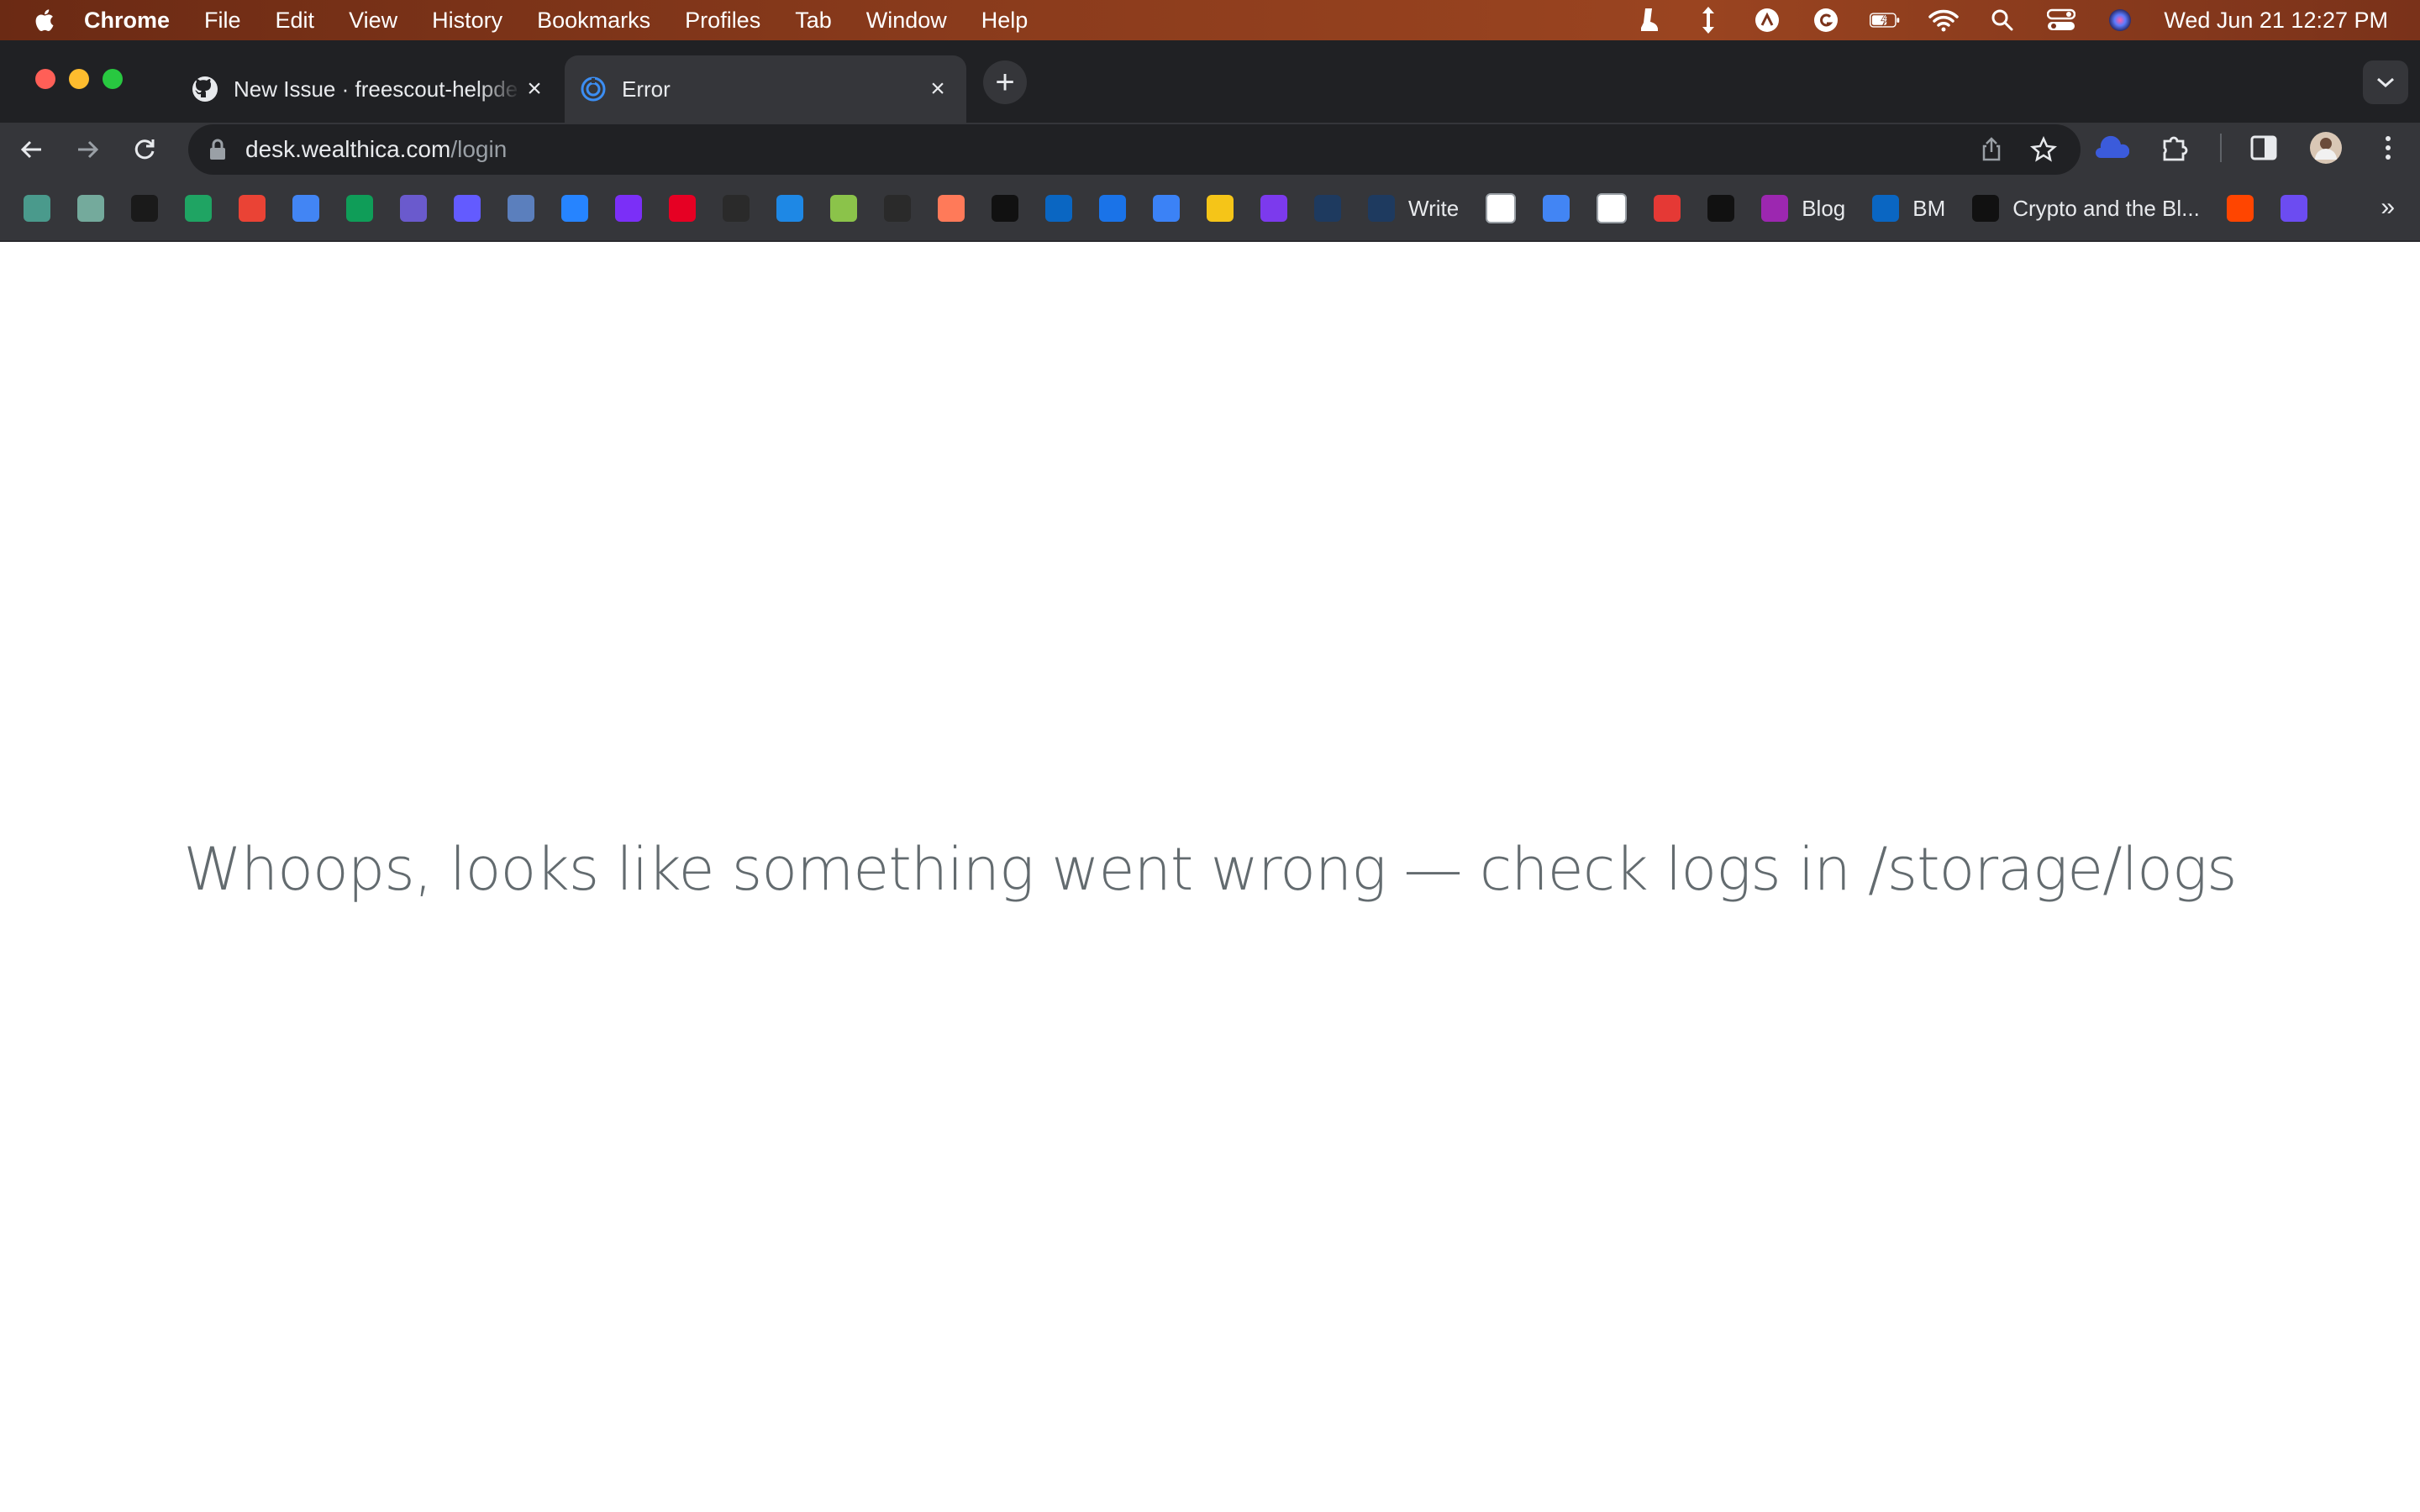  What do you see at coordinates (144, 149) in the screenshot?
I see `reload-button` at bounding box center [144, 149].